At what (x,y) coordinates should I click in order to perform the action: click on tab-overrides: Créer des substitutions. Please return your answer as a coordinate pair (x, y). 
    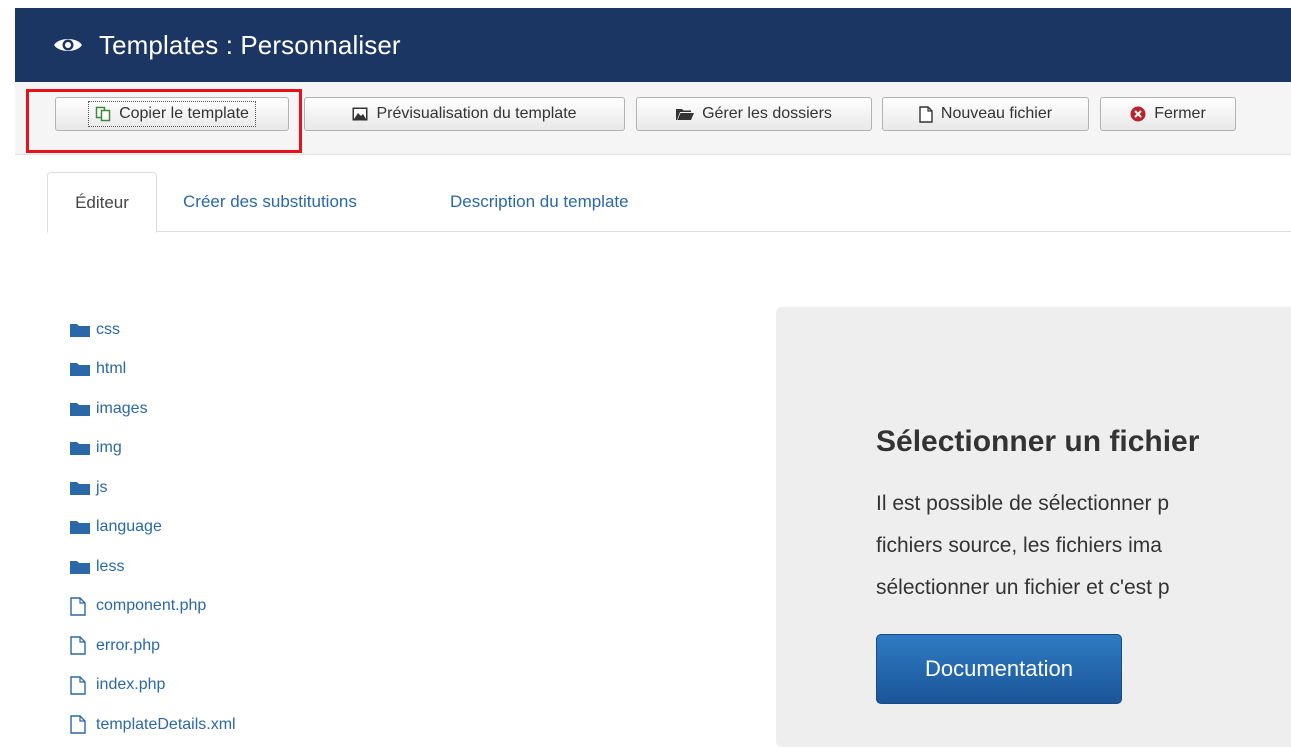
    Looking at the image, I should click on (270, 201).